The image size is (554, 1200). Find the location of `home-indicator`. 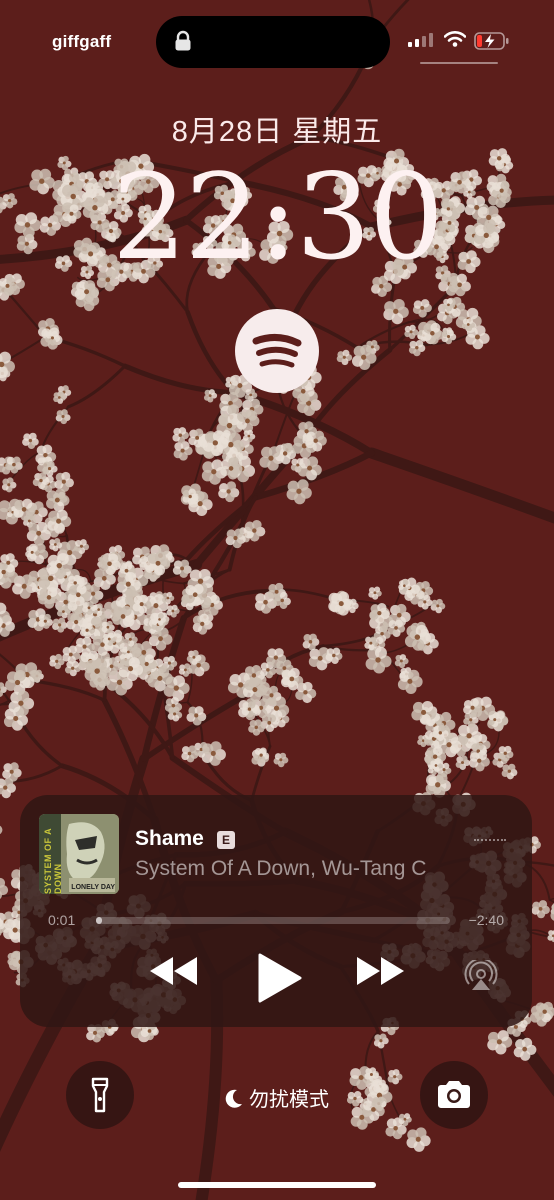

home-indicator is located at coordinates (277, 1185).